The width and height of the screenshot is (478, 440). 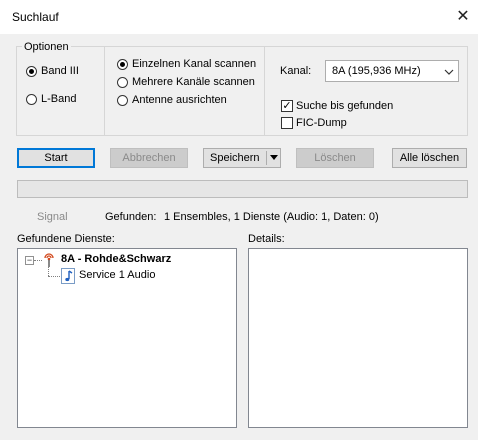 I want to click on kanal-value: 8A (195,936 MHz), so click(x=376, y=71).